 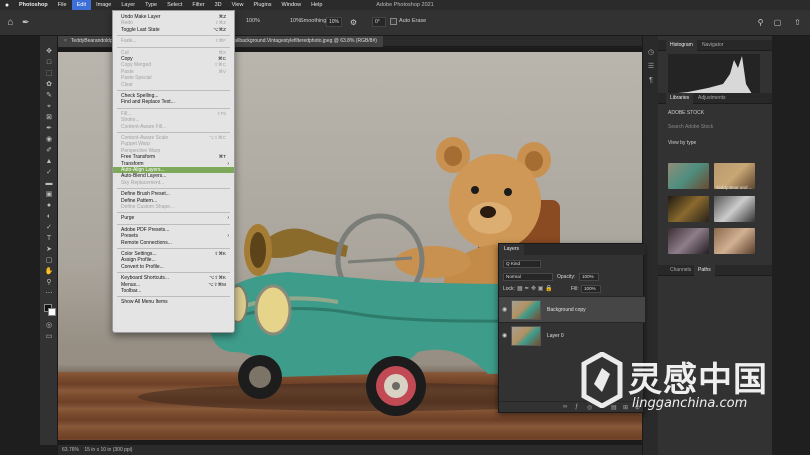 I want to click on auto-erase-checkbox, so click(x=393, y=21).